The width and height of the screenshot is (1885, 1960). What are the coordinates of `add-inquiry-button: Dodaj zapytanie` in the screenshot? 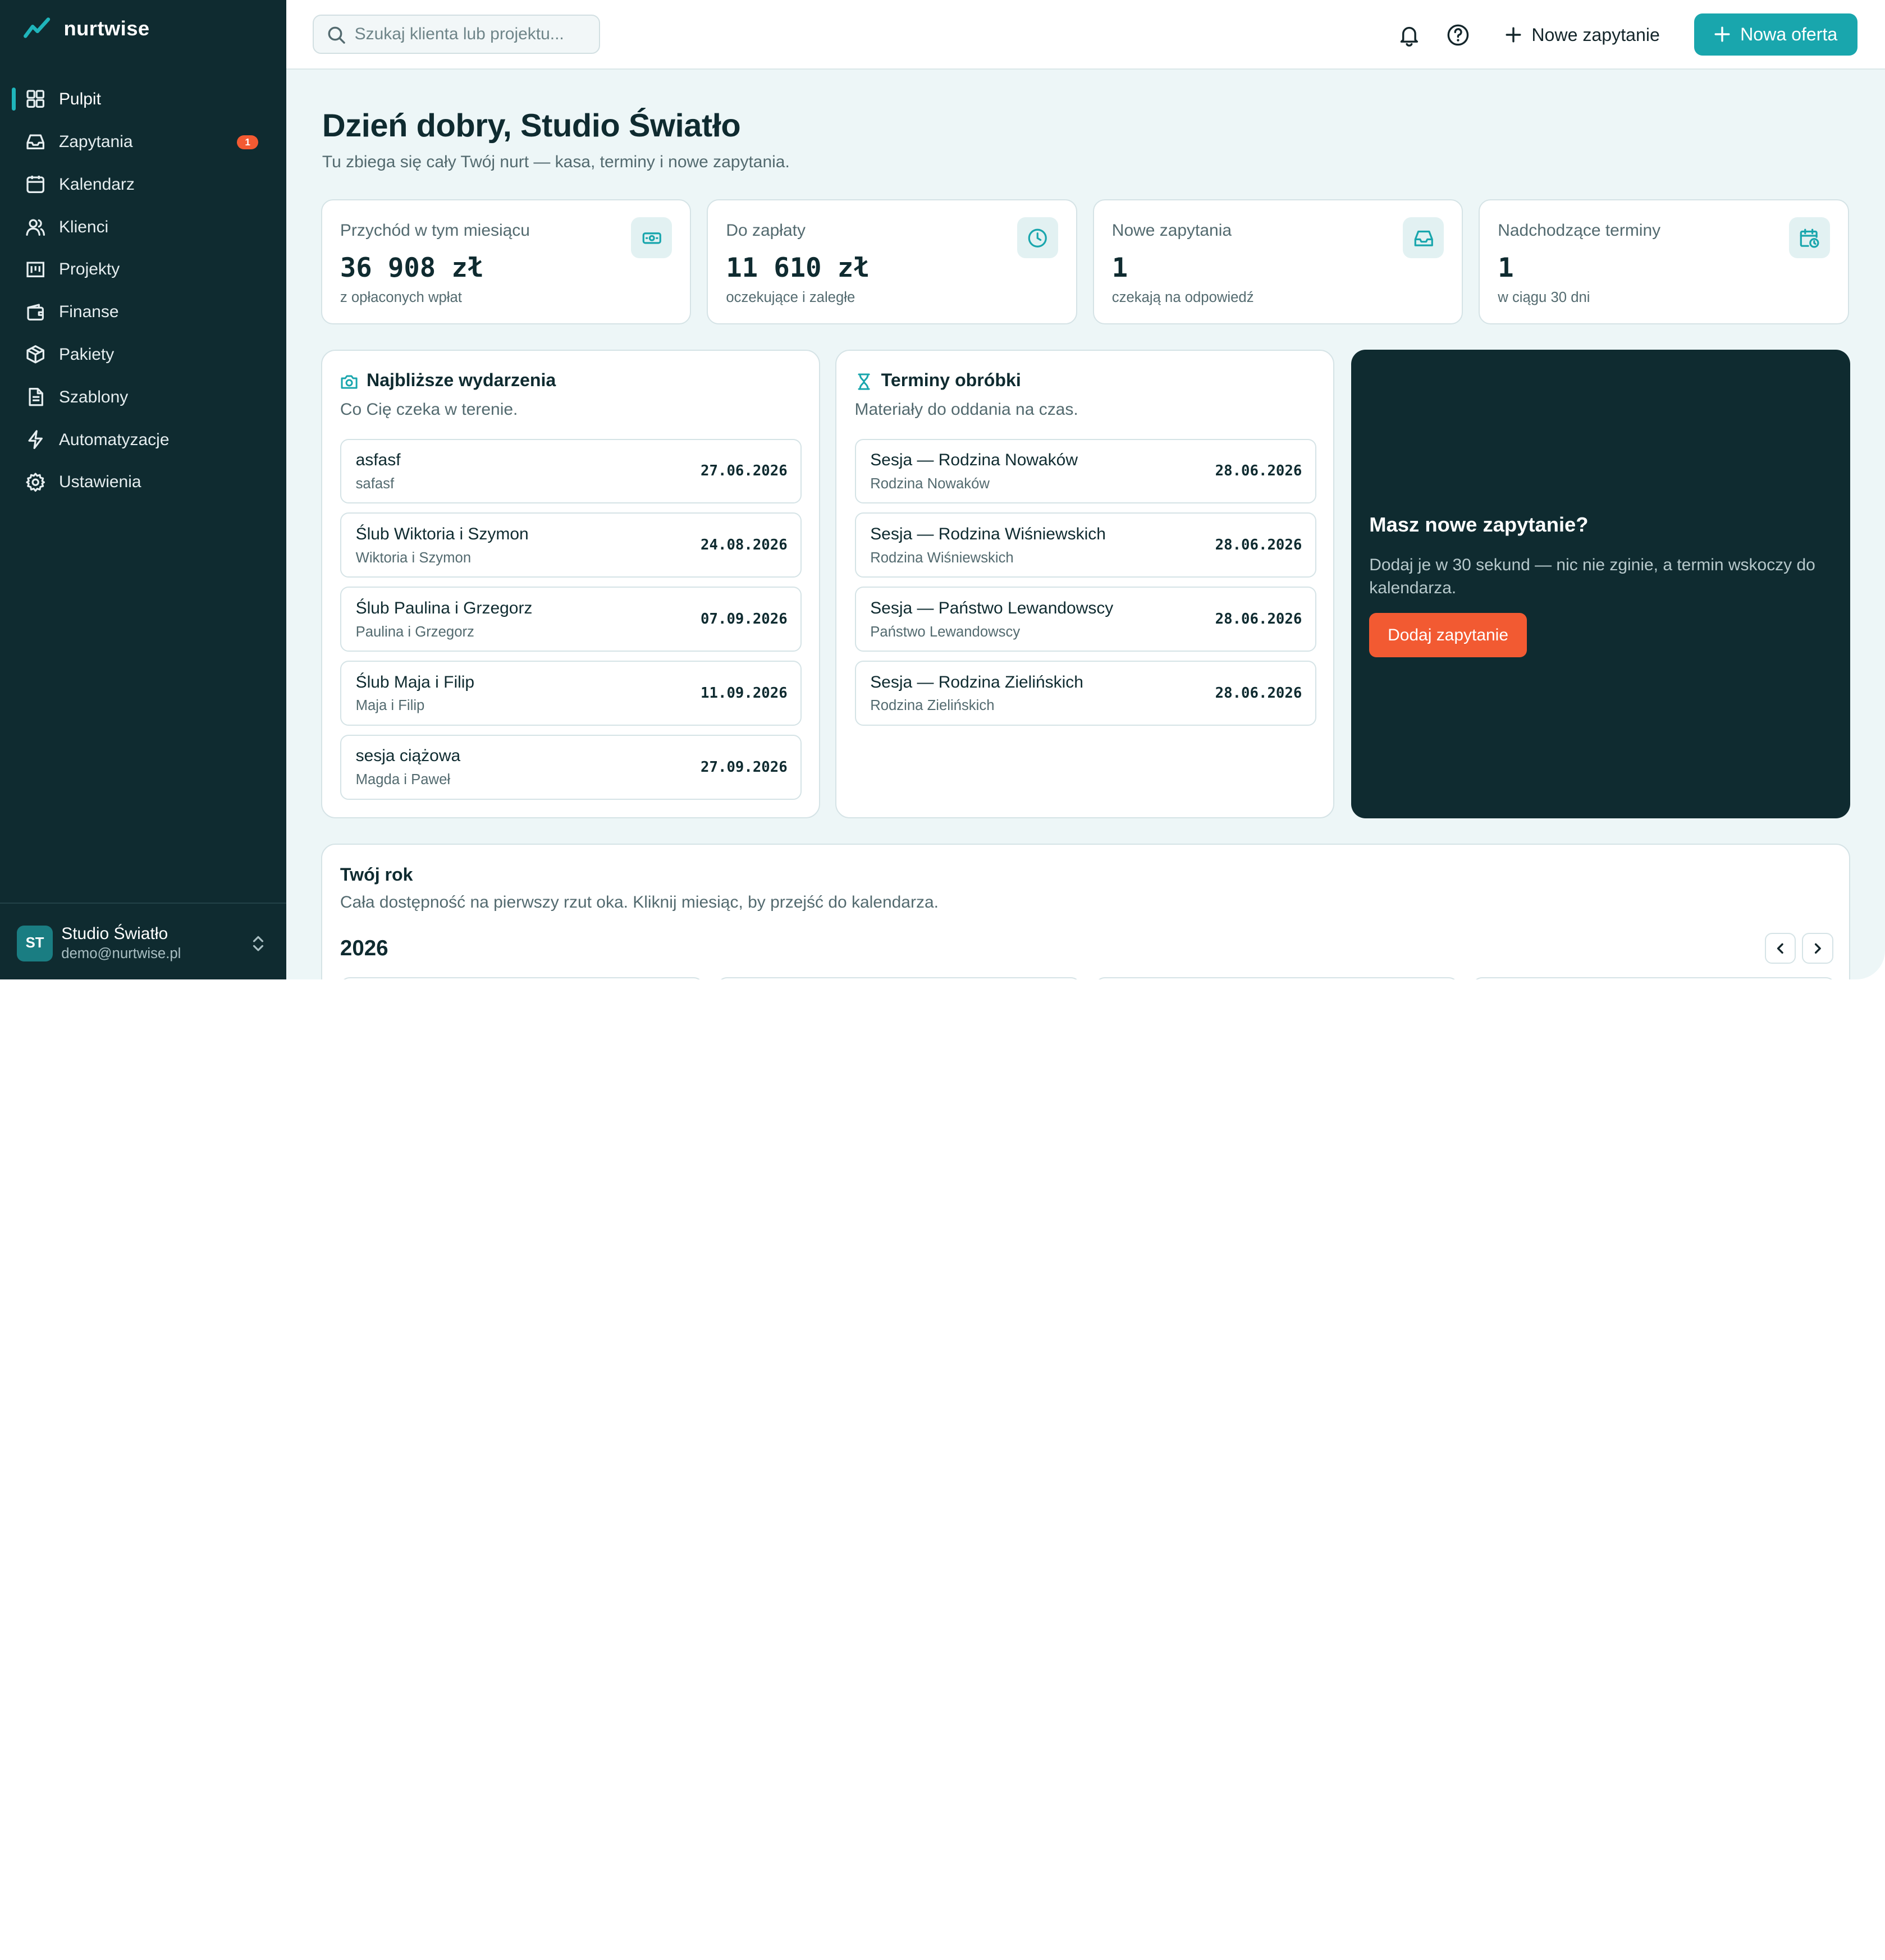 It's located at (1448, 635).